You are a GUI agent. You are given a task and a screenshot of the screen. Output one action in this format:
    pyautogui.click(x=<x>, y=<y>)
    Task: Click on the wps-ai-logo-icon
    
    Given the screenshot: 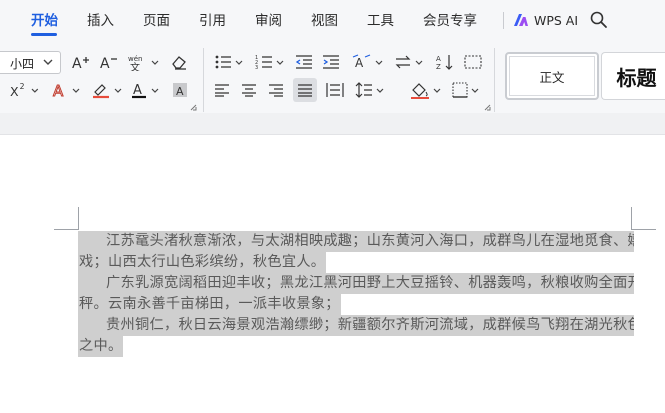 What is the action you would take?
    pyautogui.click(x=521, y=20)
    